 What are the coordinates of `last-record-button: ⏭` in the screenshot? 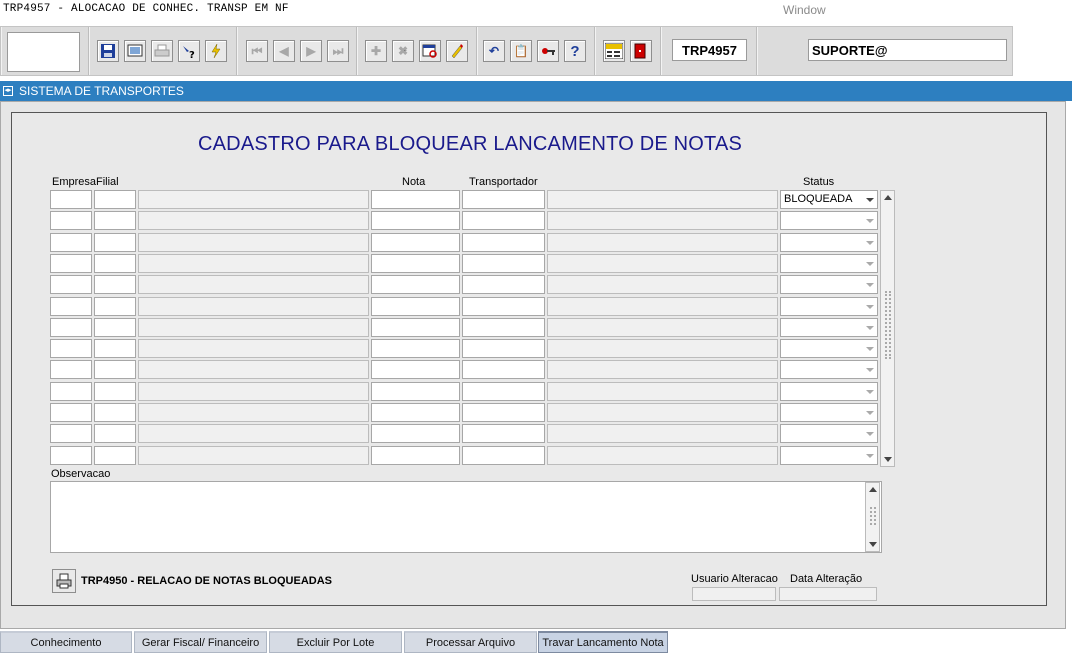 It's located at (338, 51).